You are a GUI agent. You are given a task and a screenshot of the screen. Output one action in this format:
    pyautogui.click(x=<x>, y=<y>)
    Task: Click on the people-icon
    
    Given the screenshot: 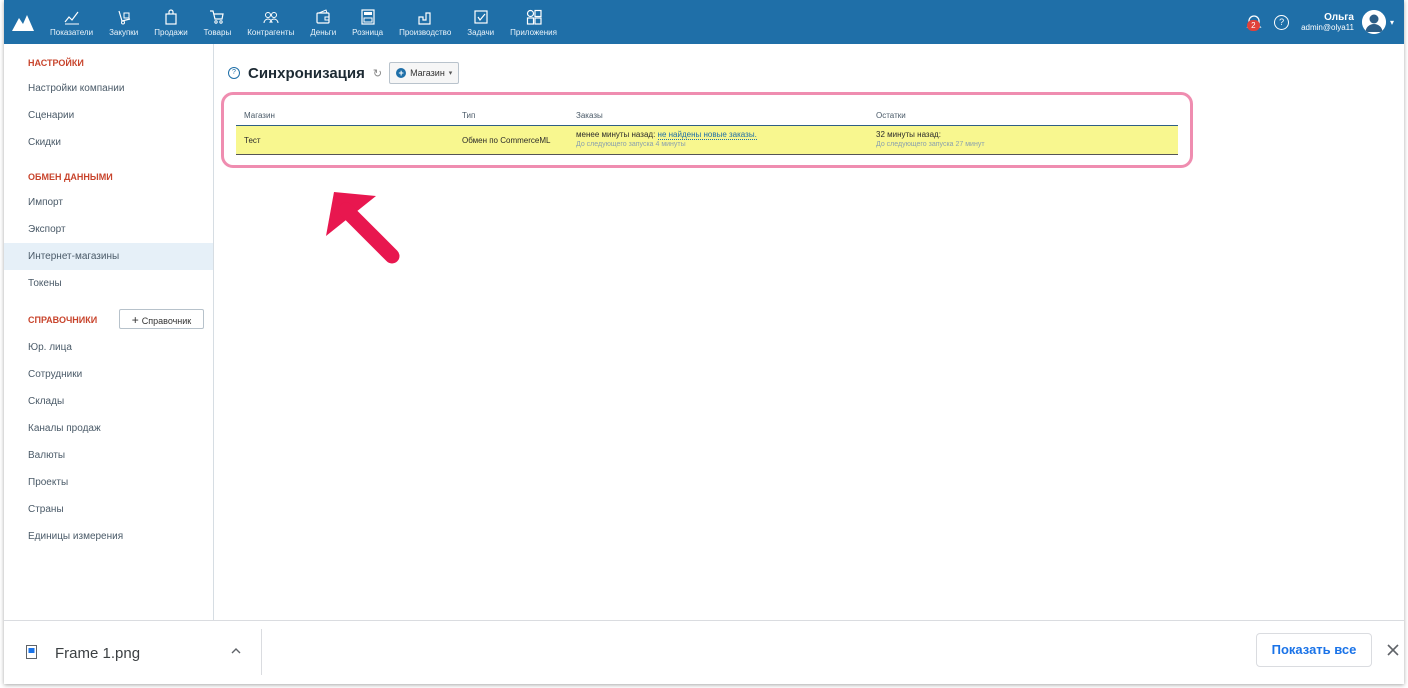 What is the action you would take?
    pyautogui.click(x=271, y=18)
    